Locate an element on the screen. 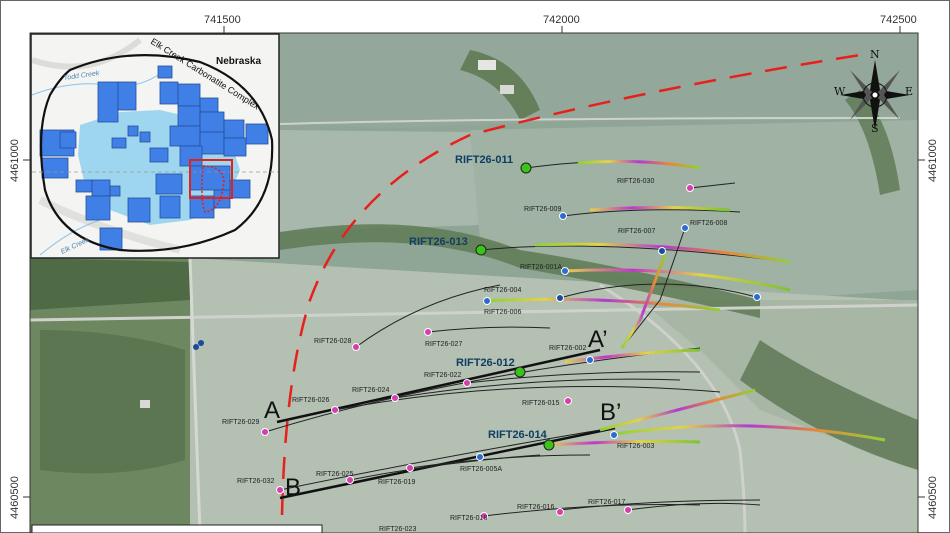 The height and width of the screenshot is (533, 950). coord-right-4461000: 4461000 is located at coordinates (933, 160).